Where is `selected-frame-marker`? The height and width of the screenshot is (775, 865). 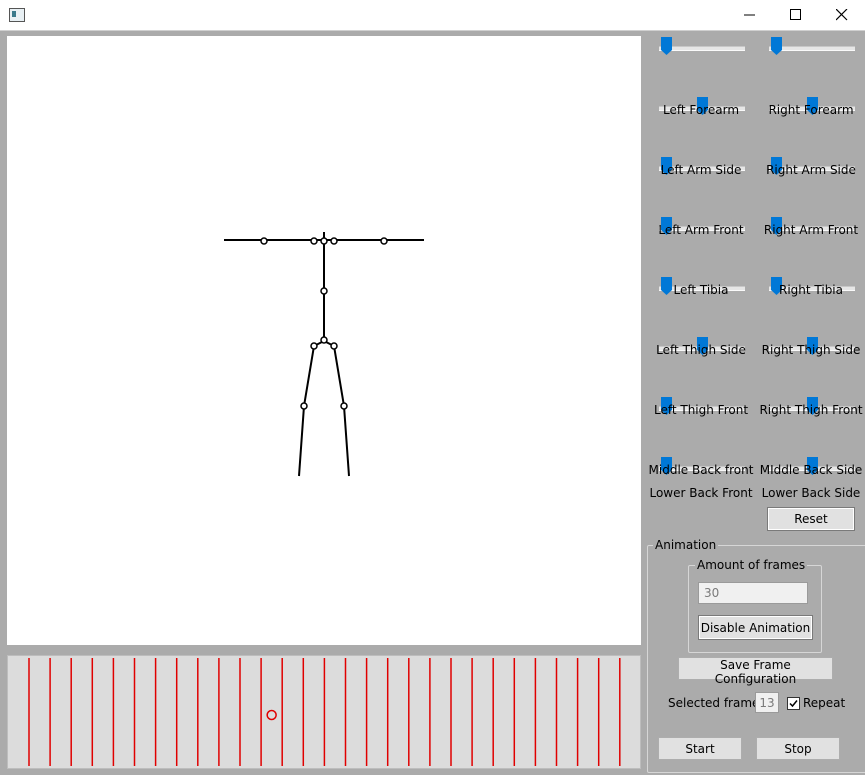 selected-frame-marker is located at coordinates (271, 715).